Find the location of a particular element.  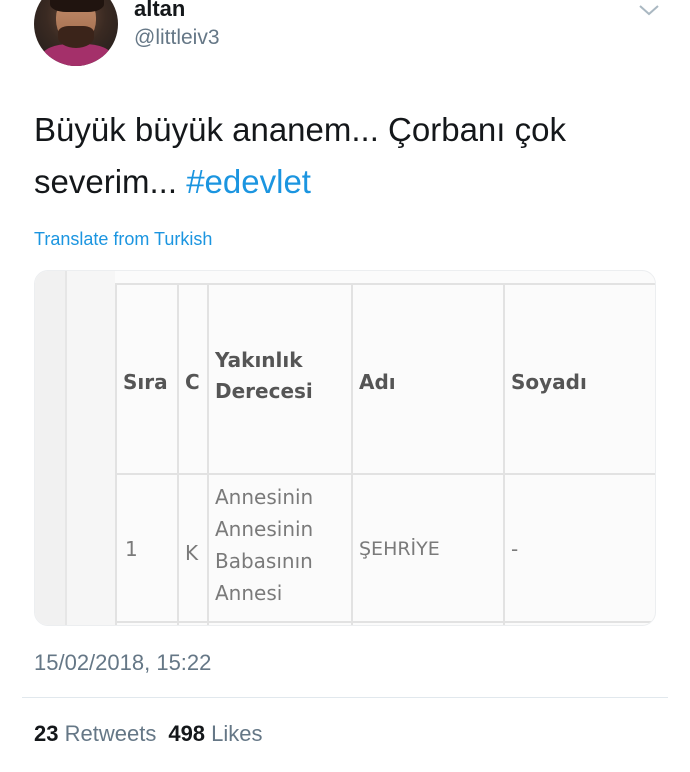

likes-label: Likes is located at coordinates (237, 733).